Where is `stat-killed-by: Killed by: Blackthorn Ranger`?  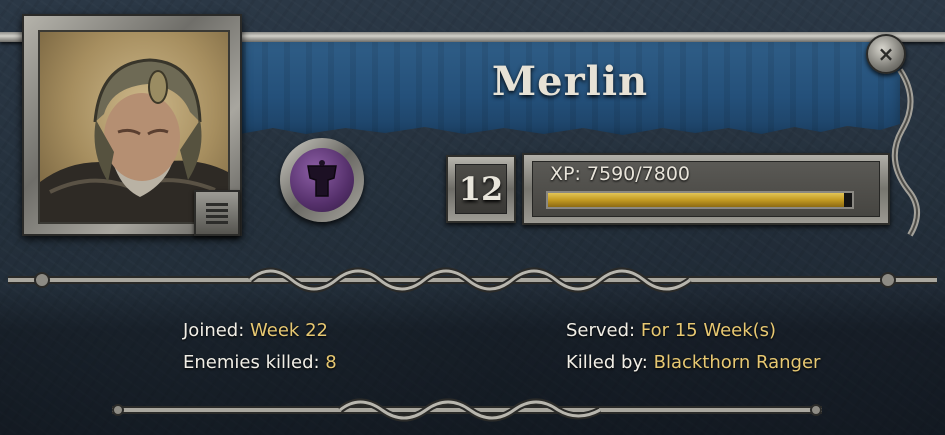 stat-killed-by: Killed by: Blackthorn Ranger is located at coordinates (693, 363).